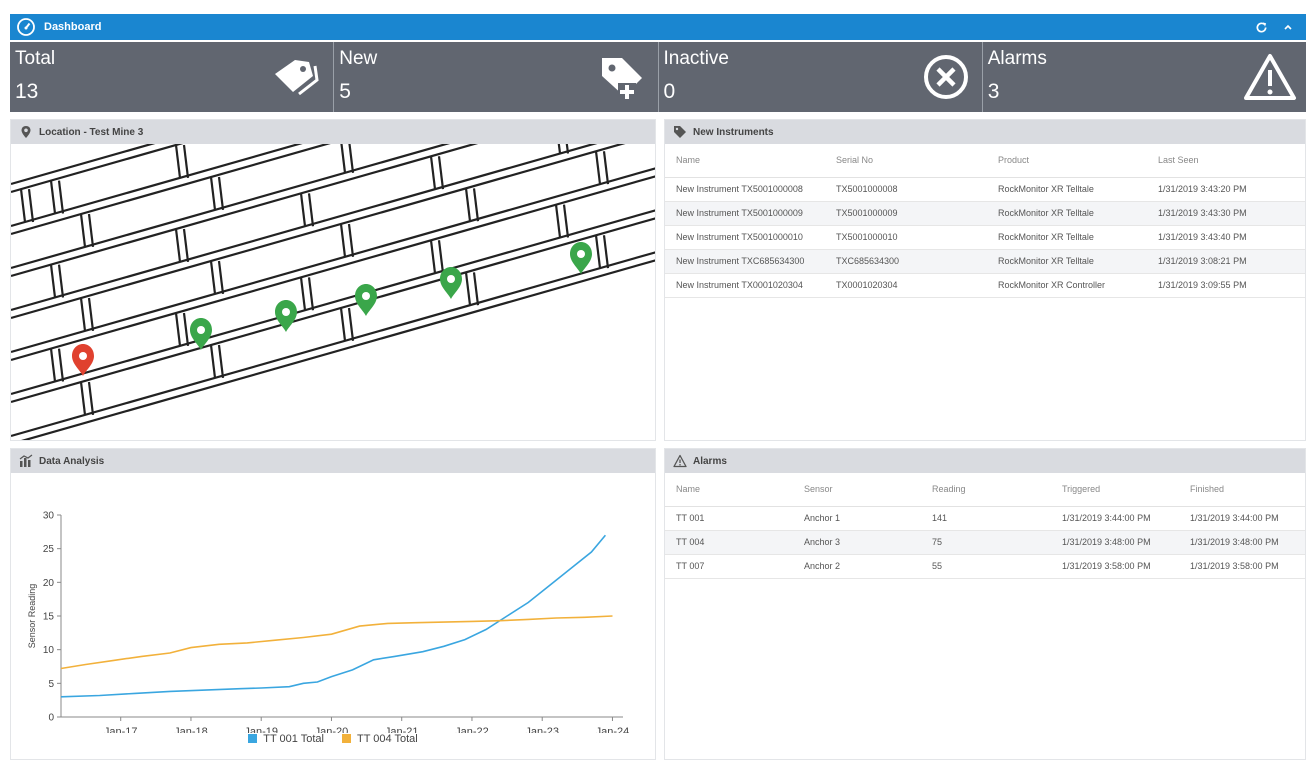  Describe the element at coordinates (906, 161) in the screenshot. I see `column-header-serial: Serial No` at that location.